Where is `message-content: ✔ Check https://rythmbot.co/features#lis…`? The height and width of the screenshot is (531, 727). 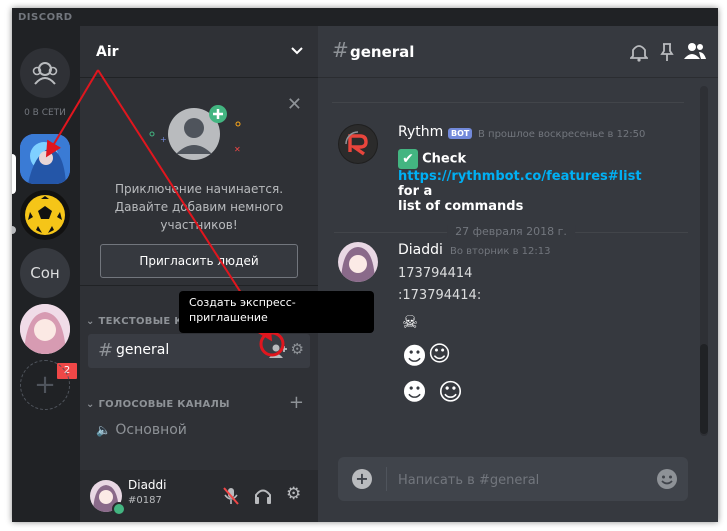 message-content: ✔ Check https://rythmbot.co/features#lis… is located at coordinates (520, 181).